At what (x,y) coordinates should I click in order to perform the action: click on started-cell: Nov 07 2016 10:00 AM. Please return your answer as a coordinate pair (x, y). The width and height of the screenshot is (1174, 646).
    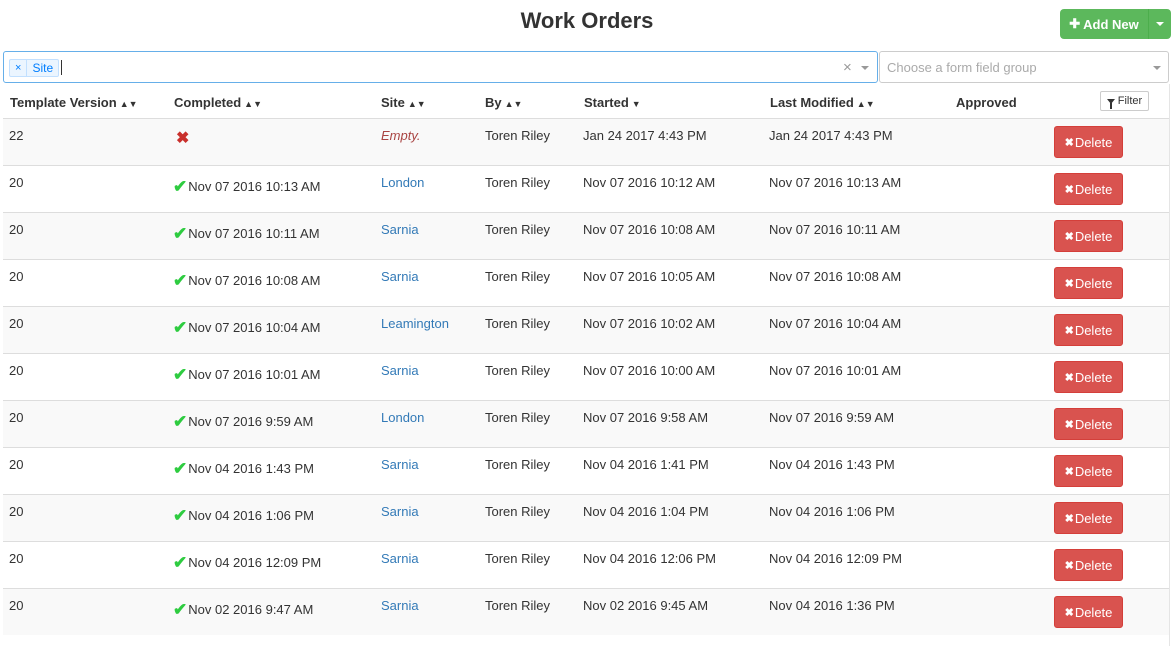
    Looking at the image, I should click on (649, 370).